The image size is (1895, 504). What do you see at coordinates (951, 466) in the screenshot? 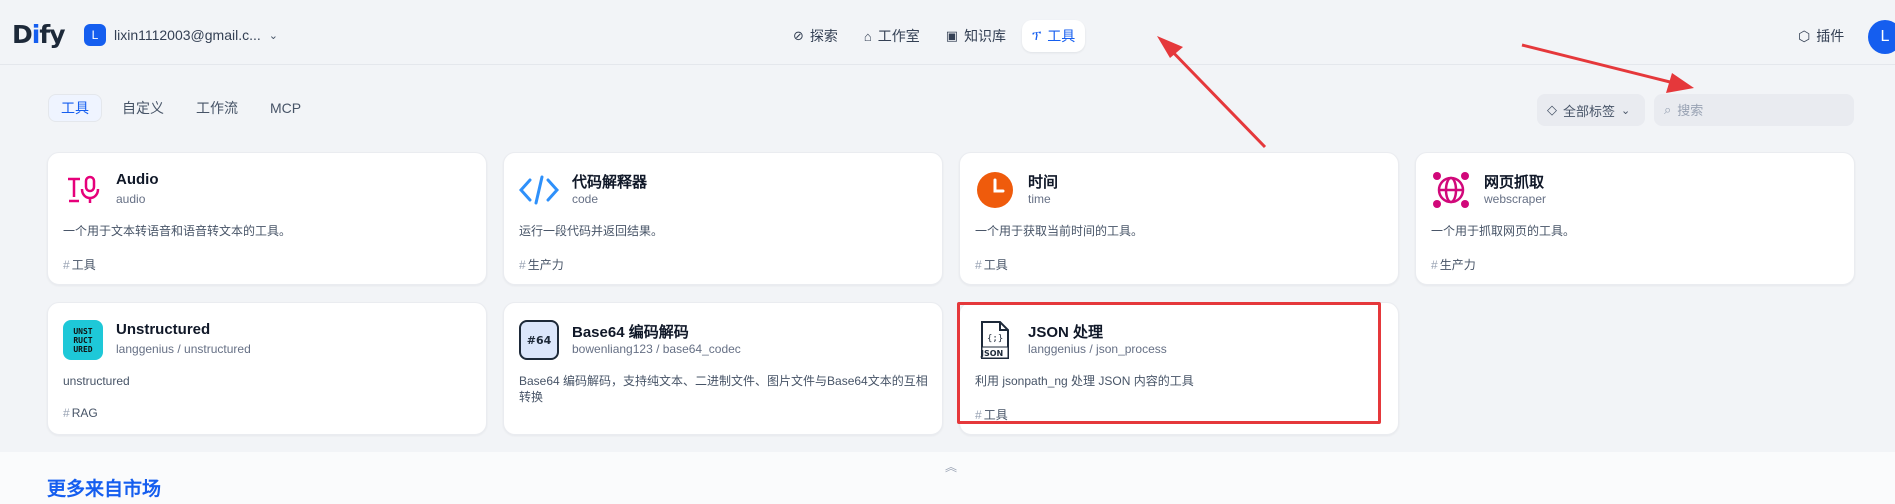
I see `chevrons-up-icon: ︽` at bounding box center [951, 466].